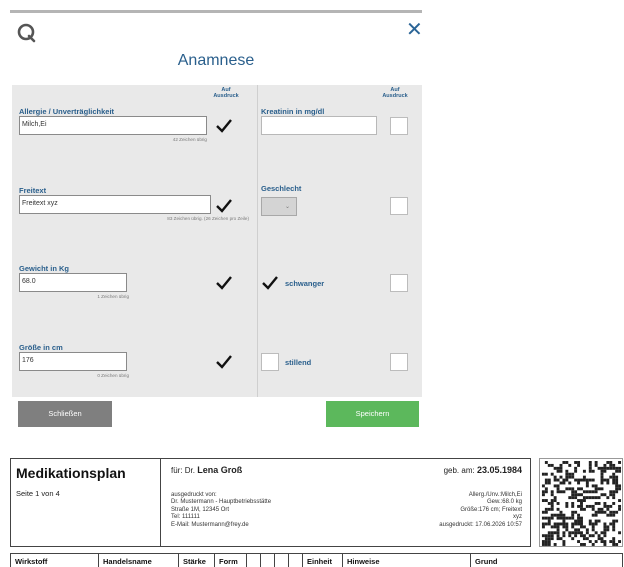  What do you see at coordinates (305, 283) in the screenshot?
I see `pregnant-label: schwanger` at bounding box center [305, 283].